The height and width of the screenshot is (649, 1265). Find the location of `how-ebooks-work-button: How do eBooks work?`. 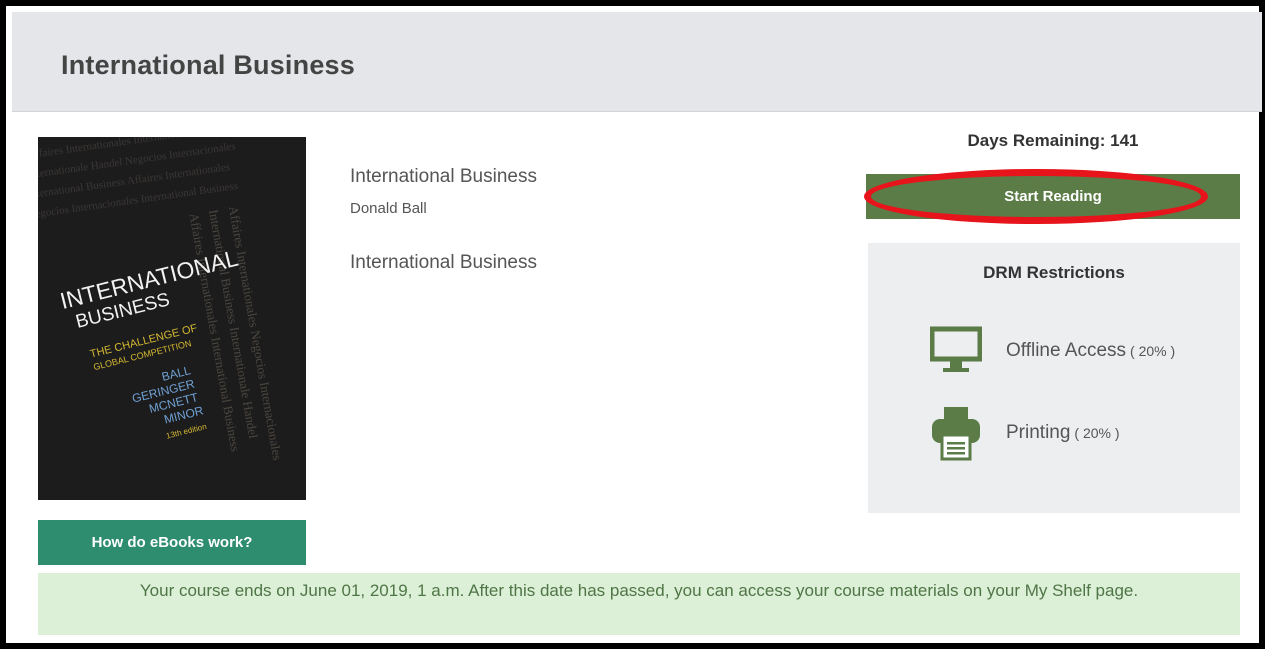

how-ebooks-work-button: How do eBooks work? is located at coordinates (172, 542).